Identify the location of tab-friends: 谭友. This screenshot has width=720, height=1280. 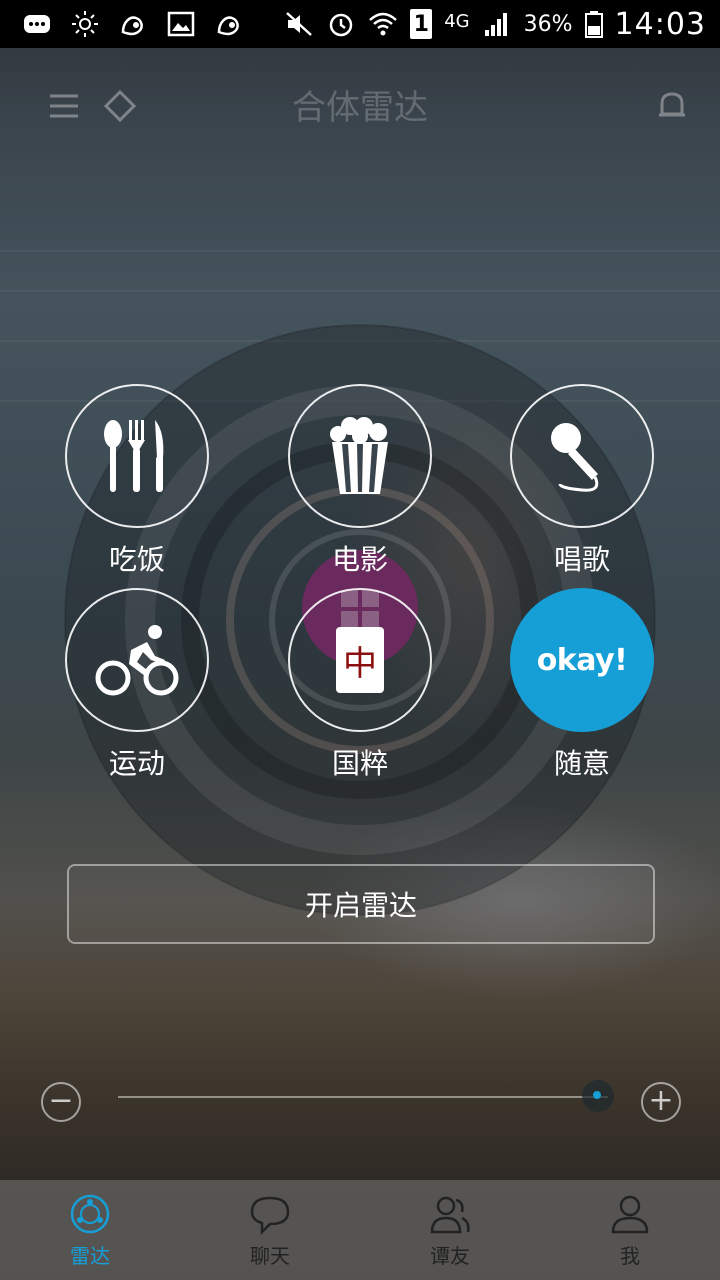
(450, 1230).